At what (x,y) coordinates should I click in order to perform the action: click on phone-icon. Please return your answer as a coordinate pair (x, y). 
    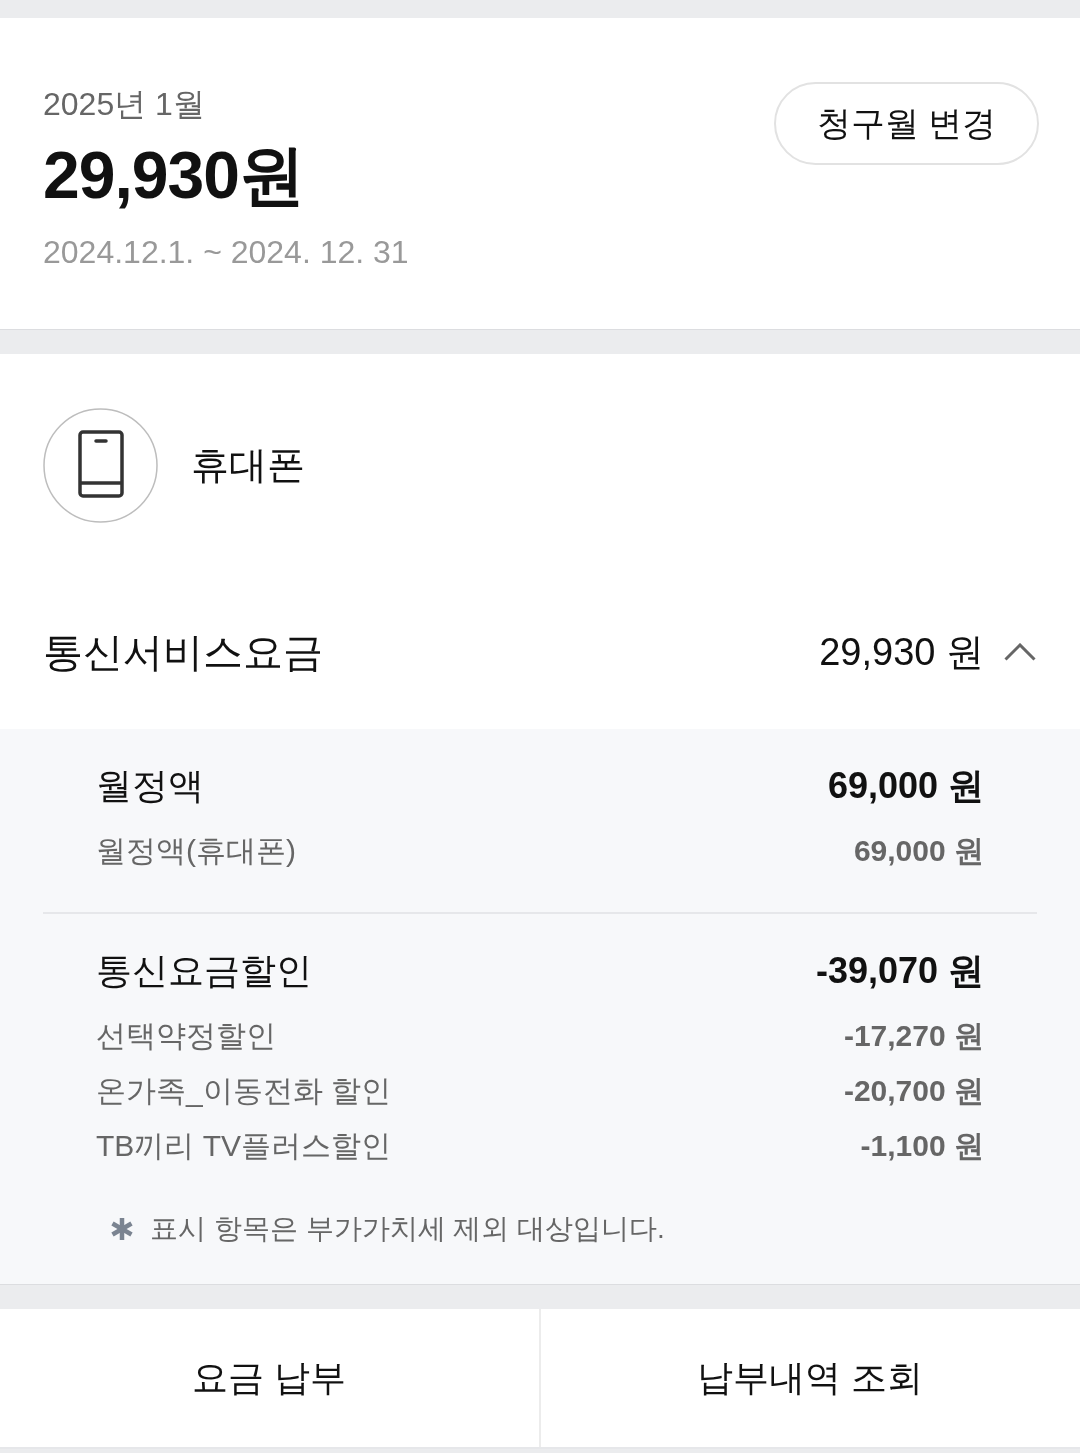
    Looking at the image, I should click on (100, 465).